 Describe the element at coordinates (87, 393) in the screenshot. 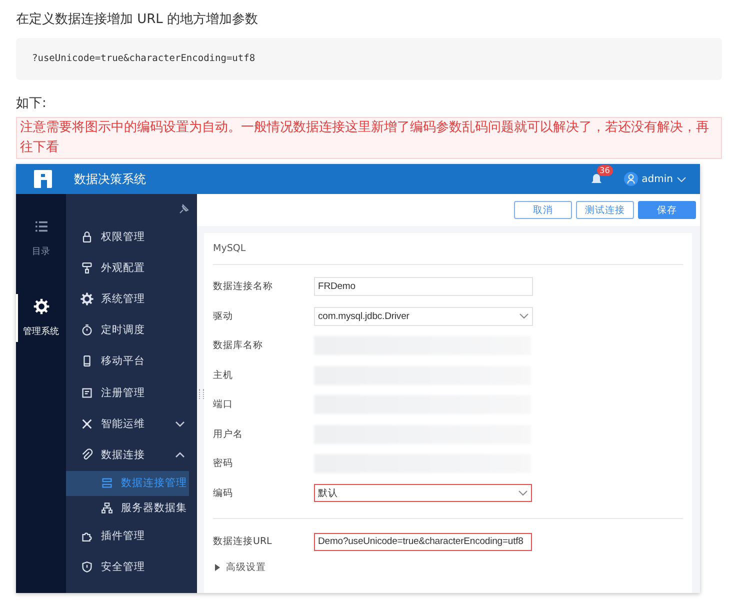

I see `doc-icon` at that location.